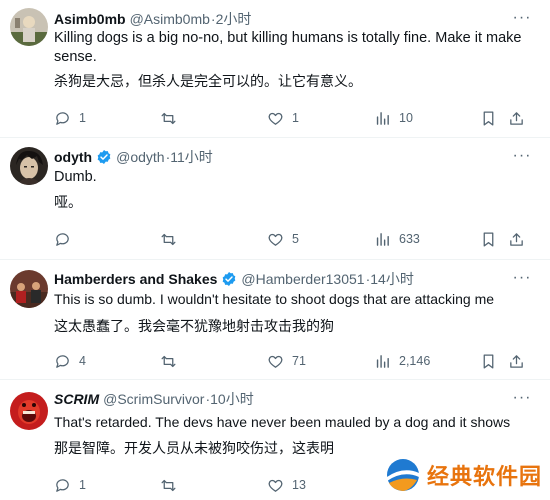 The width and height of the screenshot is (550, 500). I want to click on reply-count: 4, so click(82, 361).